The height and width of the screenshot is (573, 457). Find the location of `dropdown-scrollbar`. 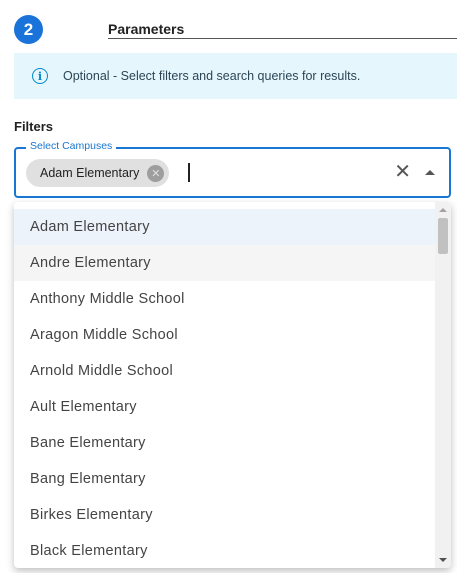

dropdown-scrollbar is located at coordinates (443, 385).